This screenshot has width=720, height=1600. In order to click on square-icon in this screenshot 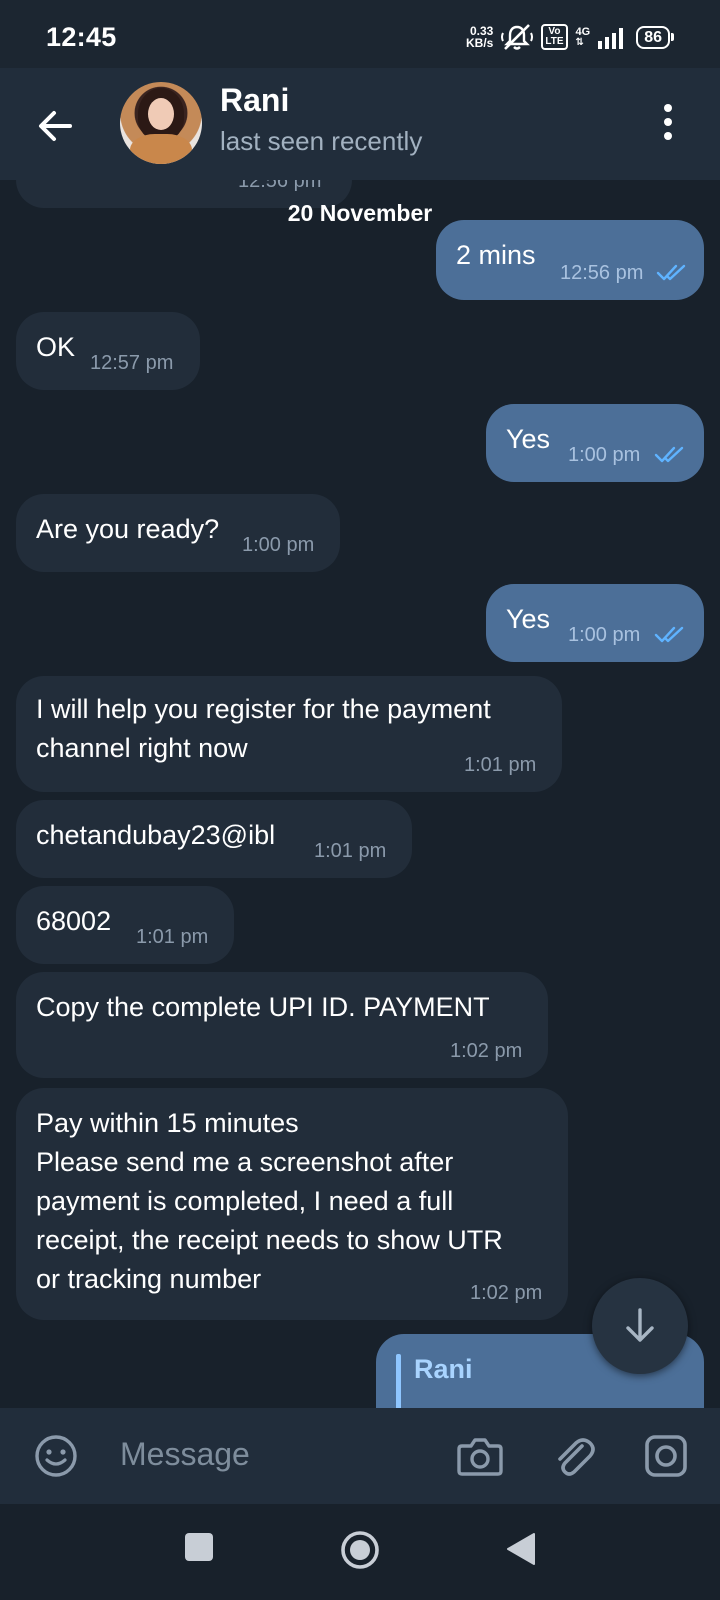, I will do `click(199, 1547)`.